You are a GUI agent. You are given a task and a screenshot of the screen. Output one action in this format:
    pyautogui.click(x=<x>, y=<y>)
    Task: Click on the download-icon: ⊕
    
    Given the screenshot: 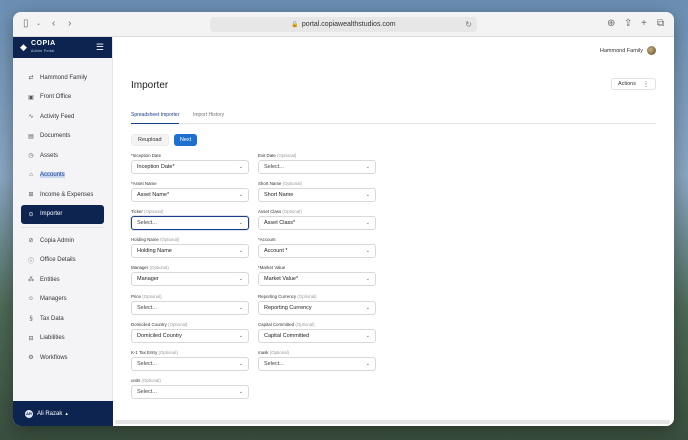 What is the action you would take?
    pyautogui.click(x=611, y=24)
    